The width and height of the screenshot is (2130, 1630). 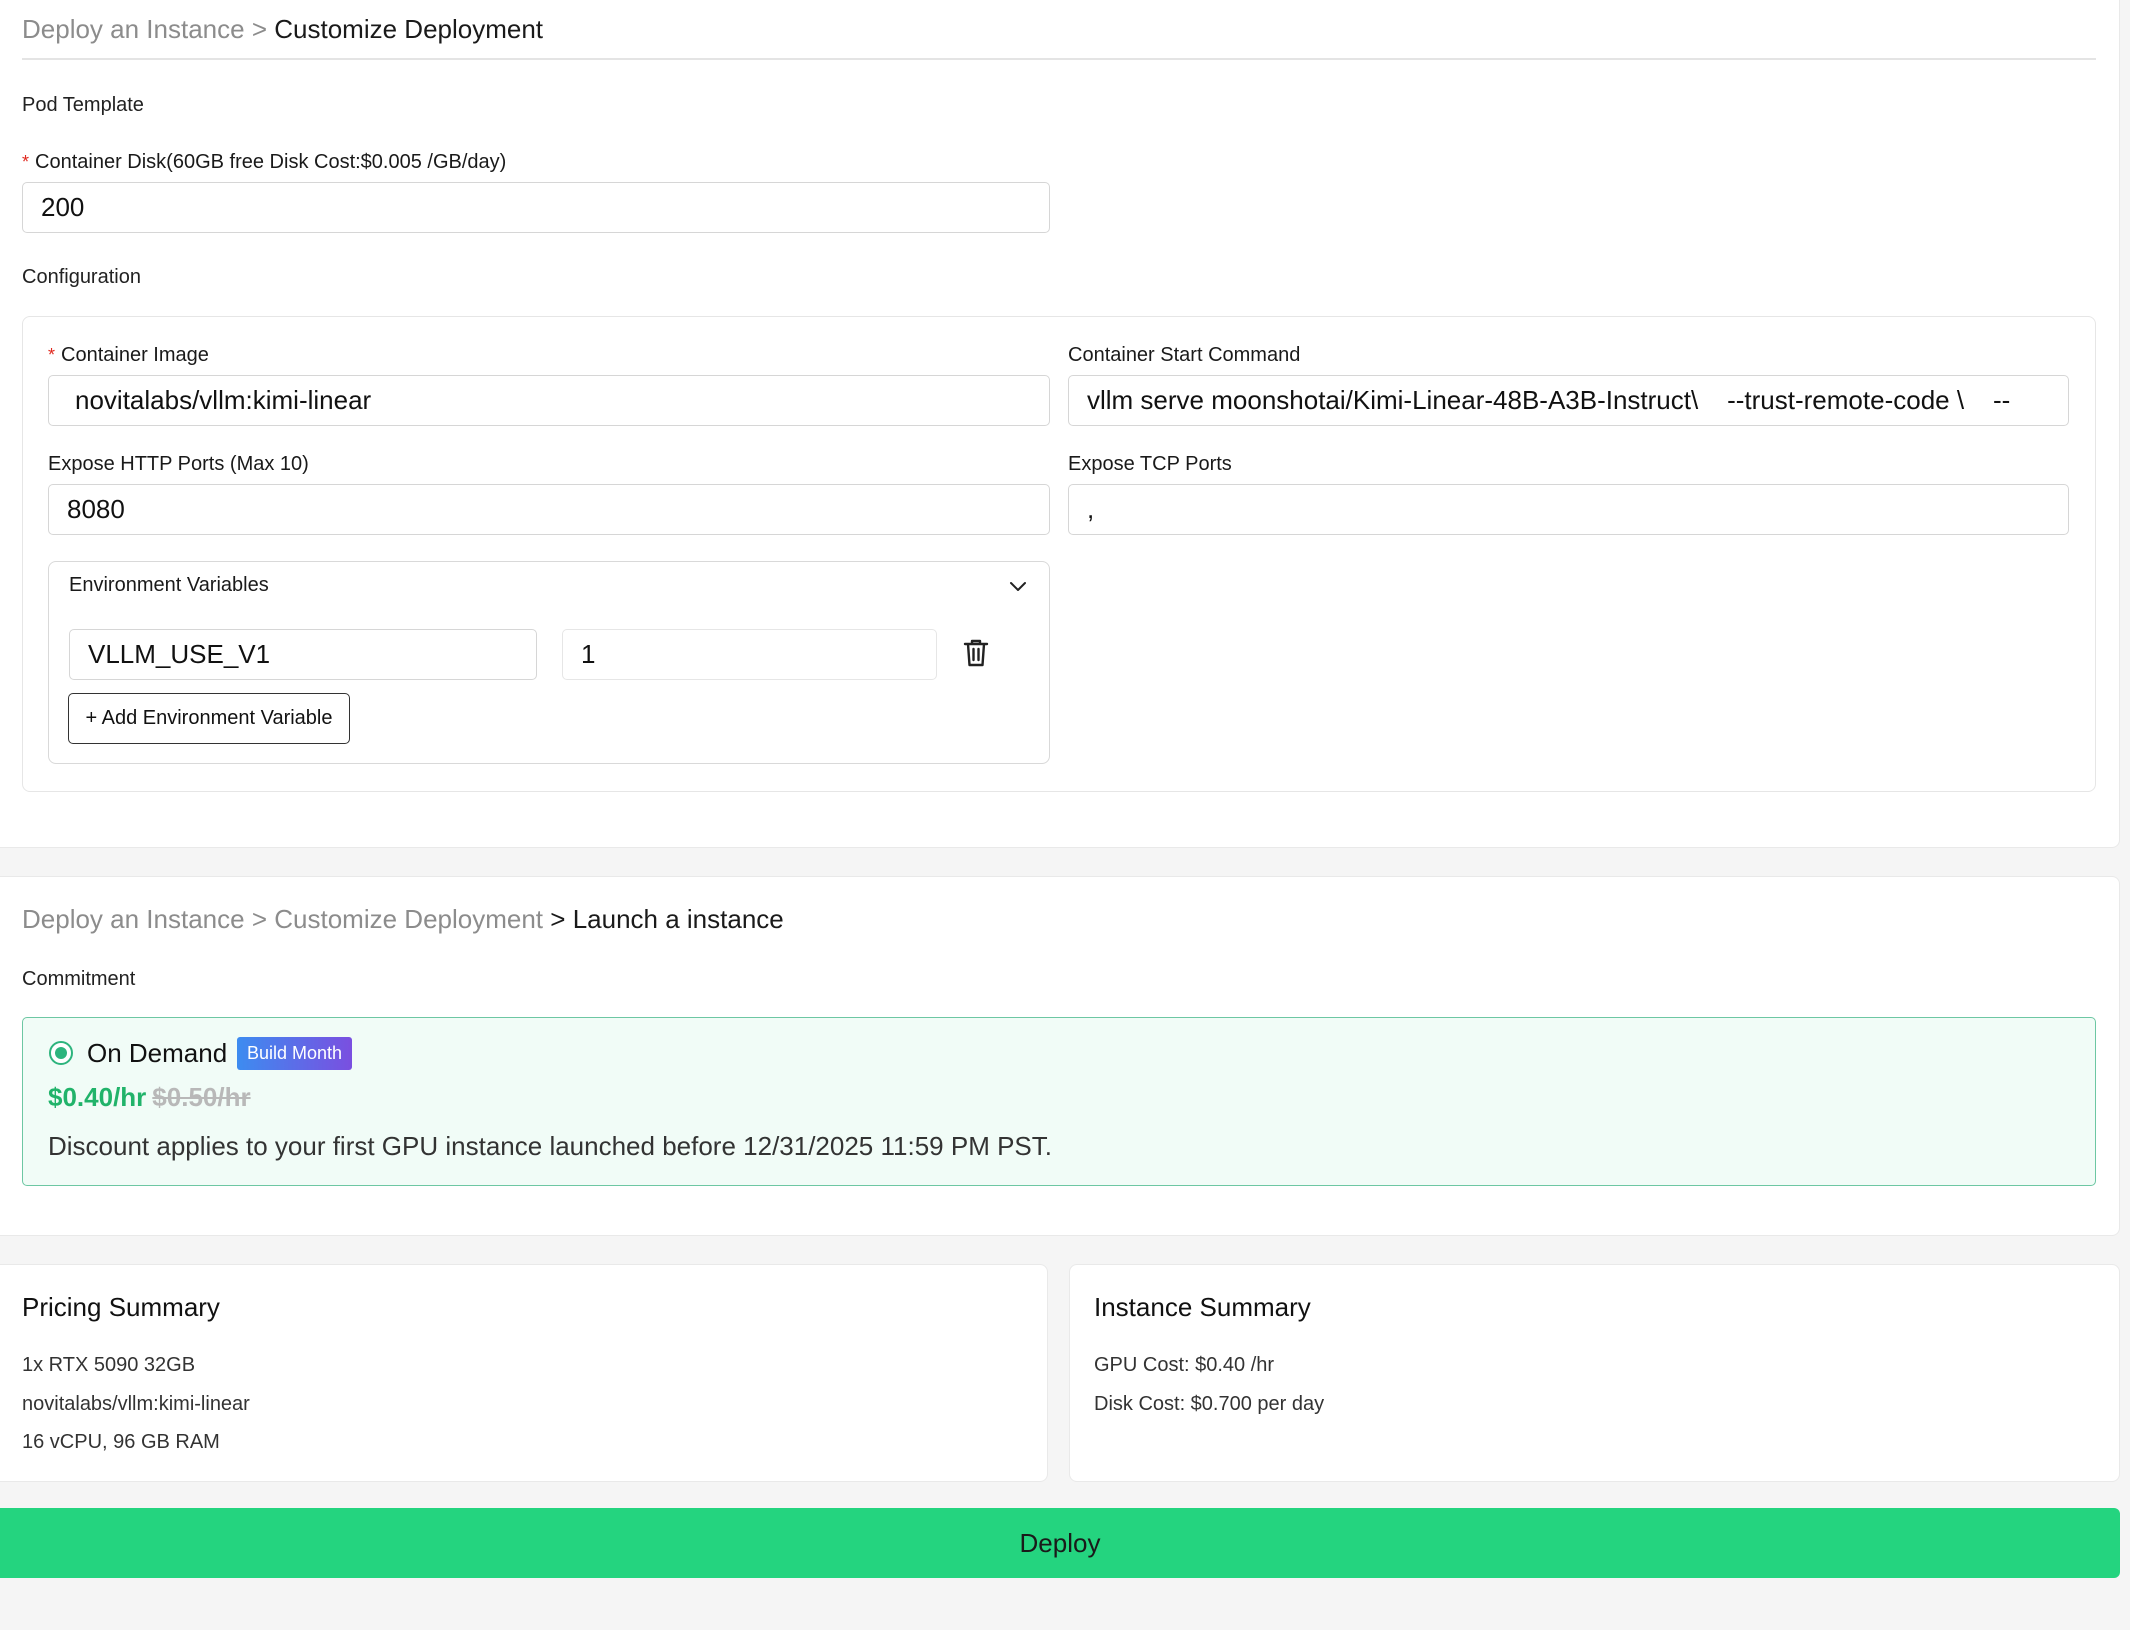 What do you see at coordinates (1568, 509) in the screenshot?
I see `tcp-ports-input: ,` at bounding box center [1568, 509].